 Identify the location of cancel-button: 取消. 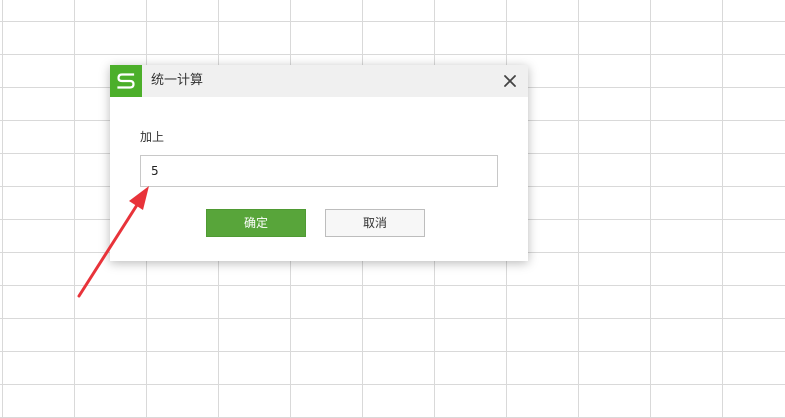
(375, 223).